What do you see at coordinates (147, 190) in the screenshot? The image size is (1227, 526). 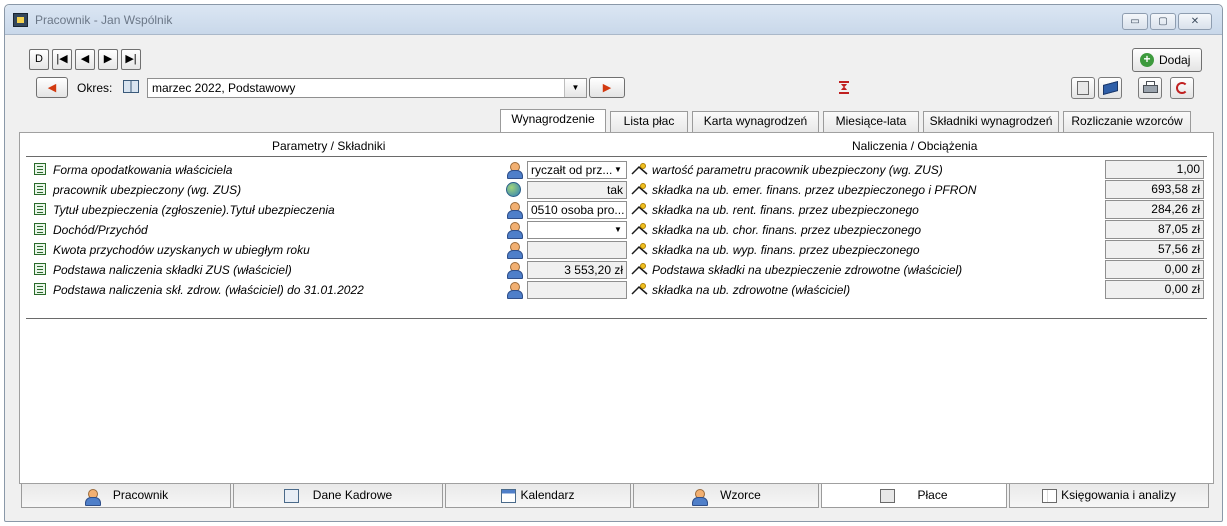 I see `param-label: pracownik ubezpieczony (wg. ZUS)` at bounding box center [147, 190].